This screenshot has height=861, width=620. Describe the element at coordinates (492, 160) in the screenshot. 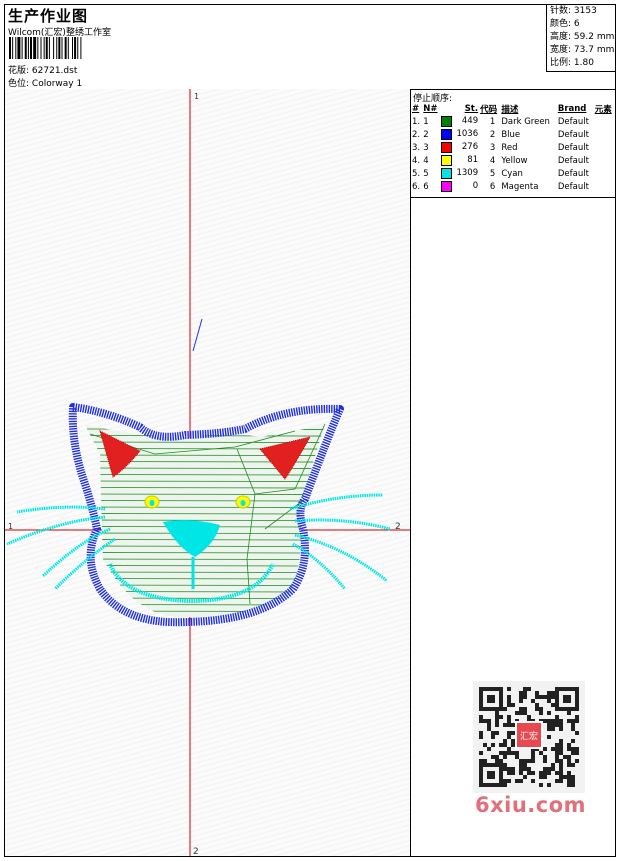

I see `row-code: 4` at that location.